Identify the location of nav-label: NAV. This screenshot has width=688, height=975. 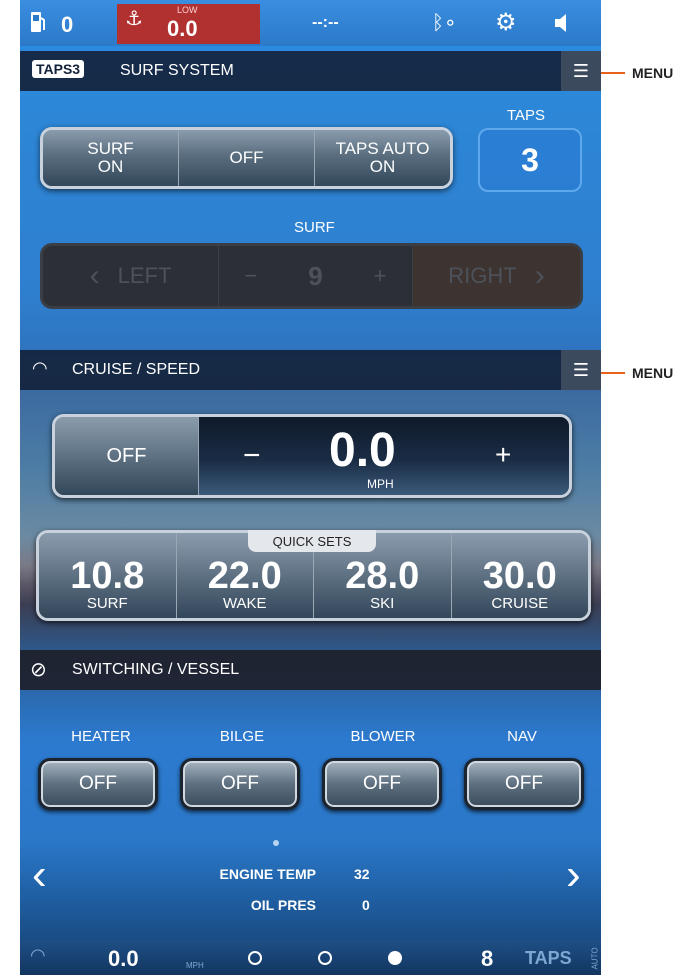
(522, 736).